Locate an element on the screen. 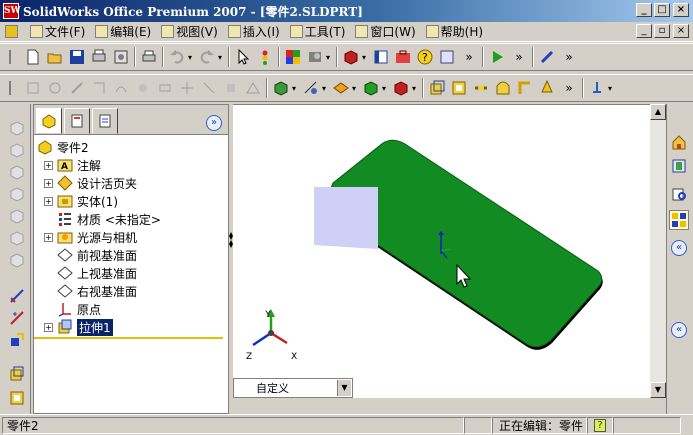 The width and height of the screenshot is (693, 435). tree-item-material: 材质 <未指定> is located at coordinates (109, 219).